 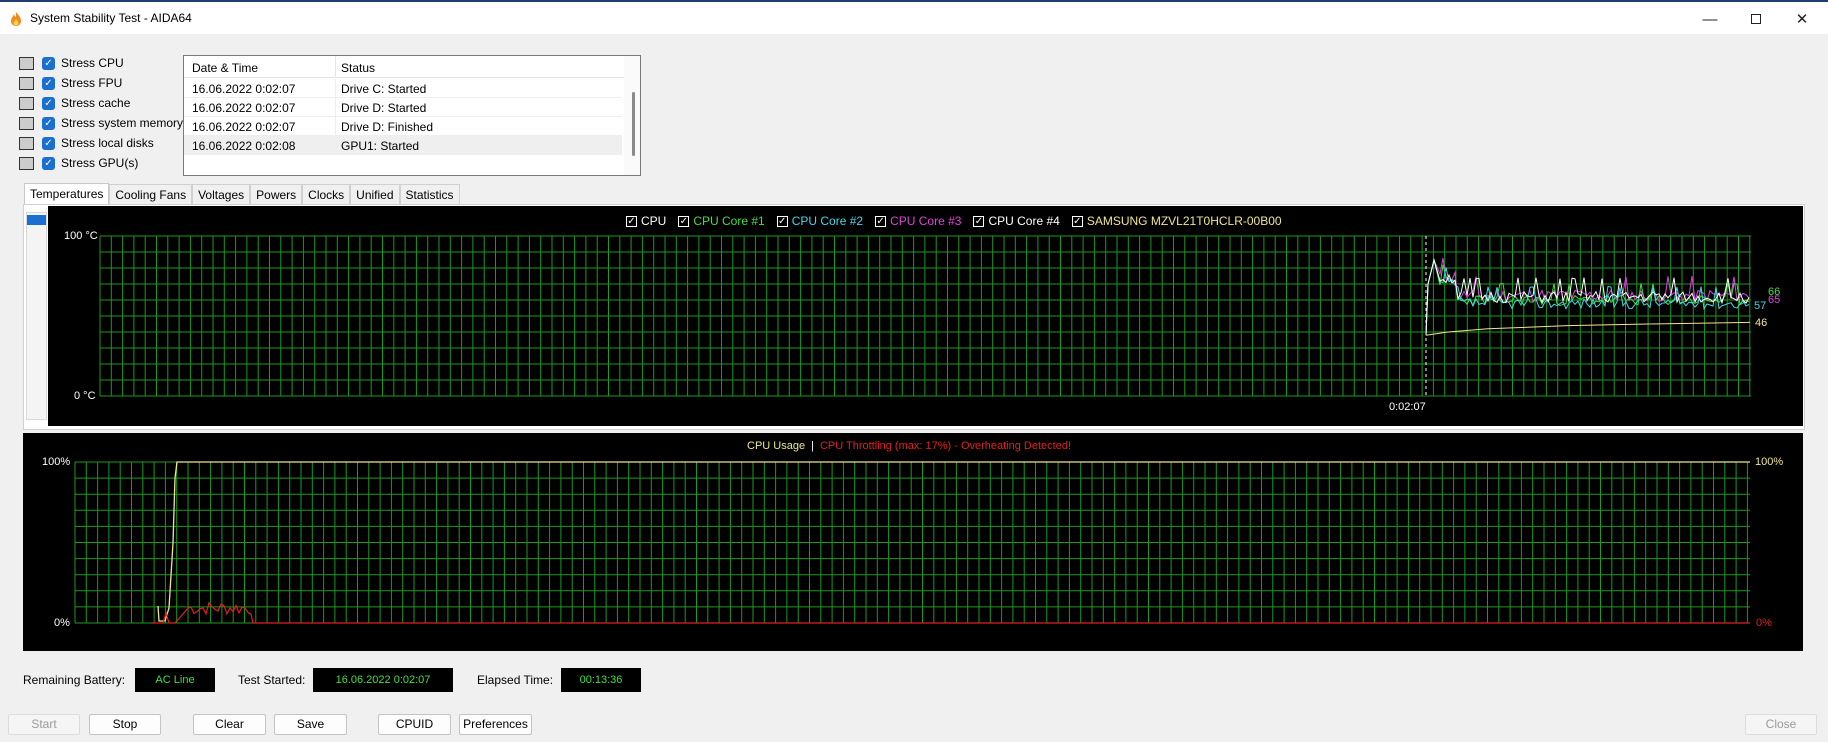 I want to click on stress-option-3: ✓ Stress system memory, so click(x=101, y=123).